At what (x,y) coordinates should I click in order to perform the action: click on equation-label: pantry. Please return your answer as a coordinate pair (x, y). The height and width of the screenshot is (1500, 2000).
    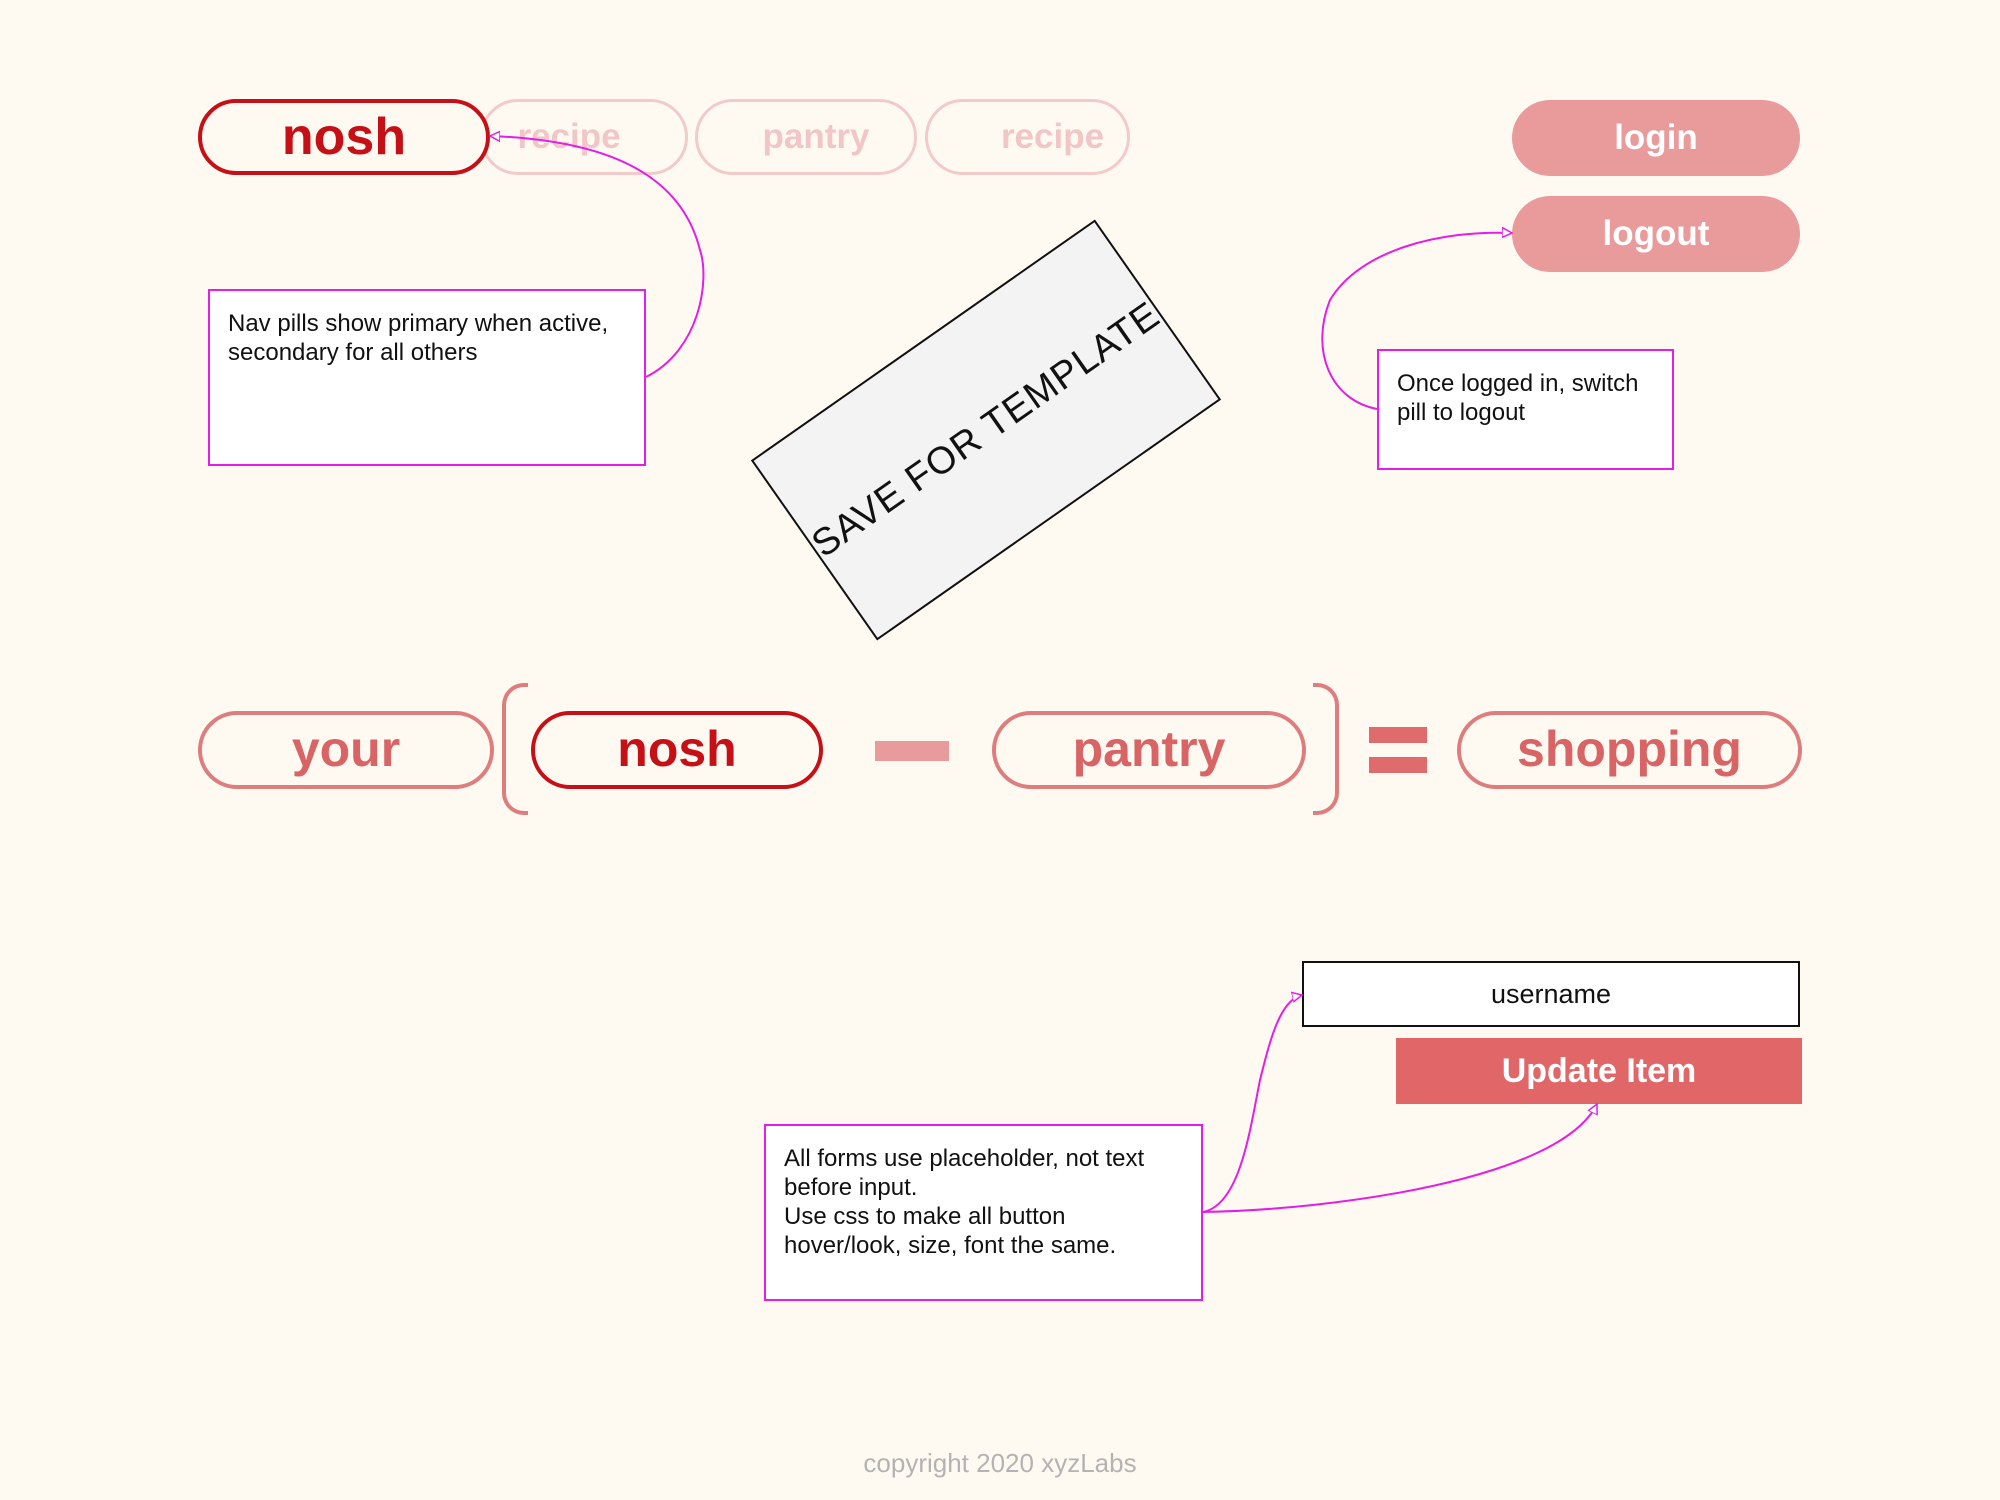
    Looking at the image, I should click on (1149, 749).